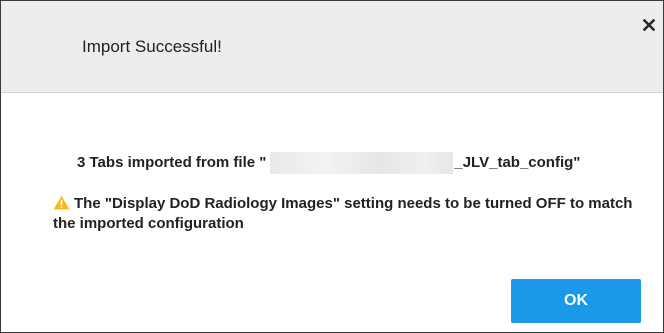 The height and width of the screenshot is (333, 664). I want to click on import-message-prefix: 3 Tabs imported from file ", so click(172, 162).